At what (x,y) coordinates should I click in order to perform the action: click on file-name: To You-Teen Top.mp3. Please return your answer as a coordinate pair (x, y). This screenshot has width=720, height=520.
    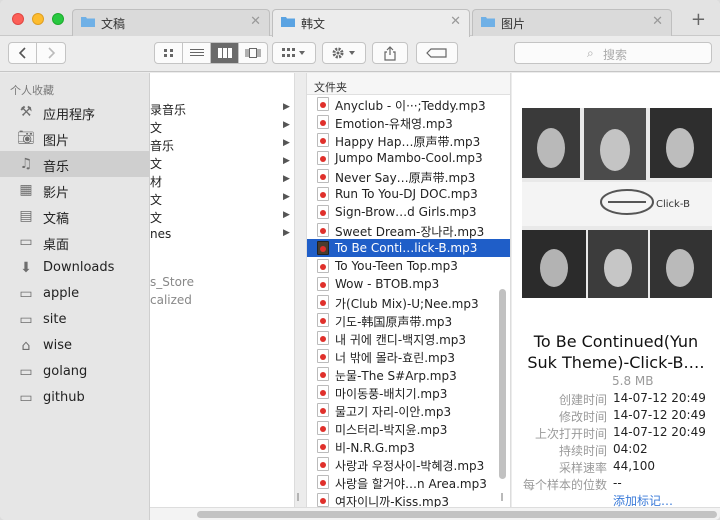
    Looking at the image, I should click on (396, 266).